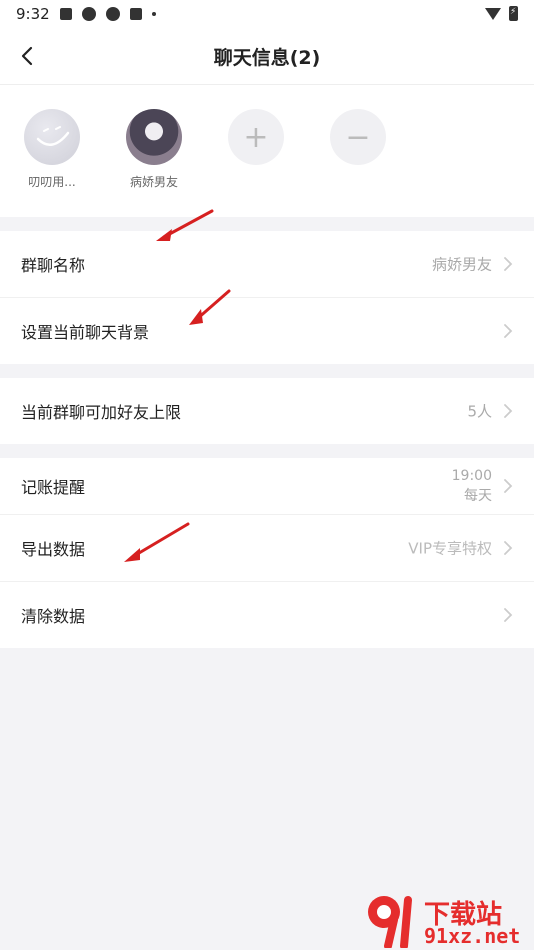 This screenshot has width=534, height=950. I want to click on battery-charging-icon, so click(513, 13).